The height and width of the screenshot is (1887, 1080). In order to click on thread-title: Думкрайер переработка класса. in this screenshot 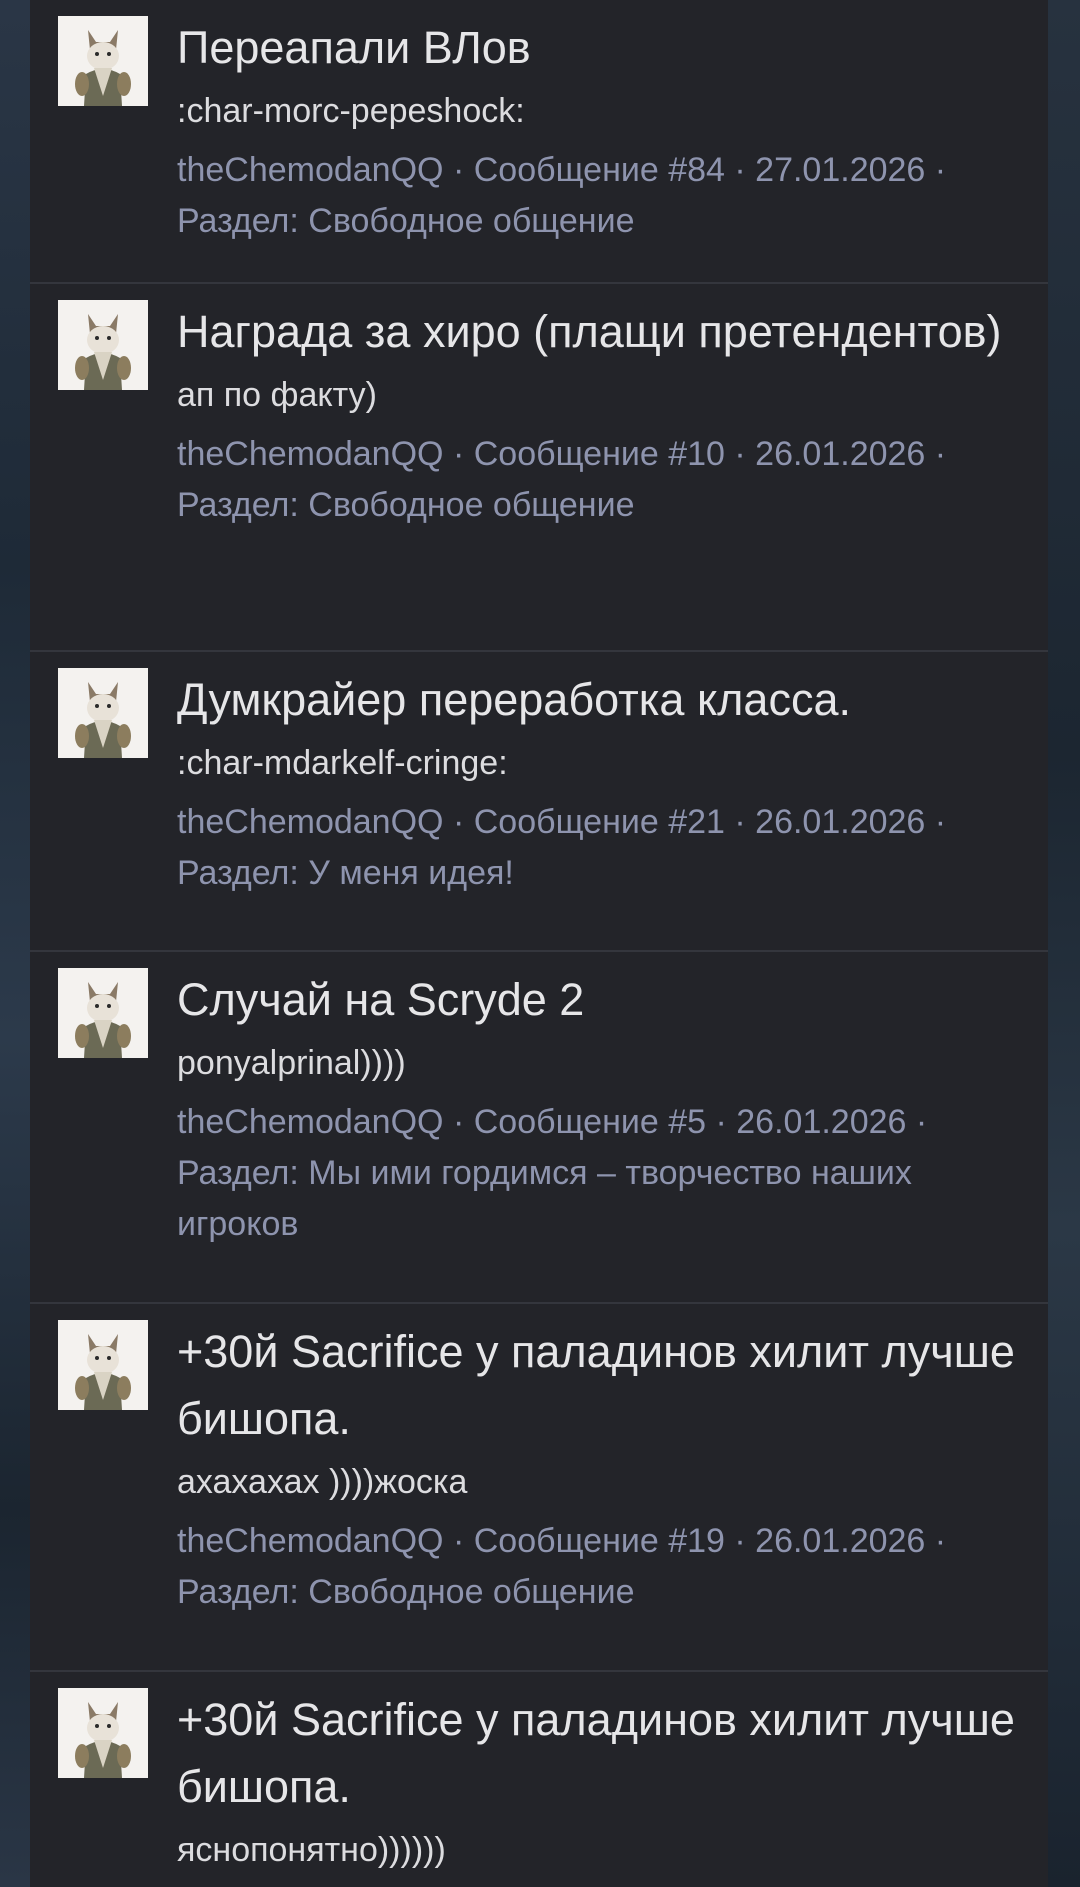, I will do `click(600, 699)`.